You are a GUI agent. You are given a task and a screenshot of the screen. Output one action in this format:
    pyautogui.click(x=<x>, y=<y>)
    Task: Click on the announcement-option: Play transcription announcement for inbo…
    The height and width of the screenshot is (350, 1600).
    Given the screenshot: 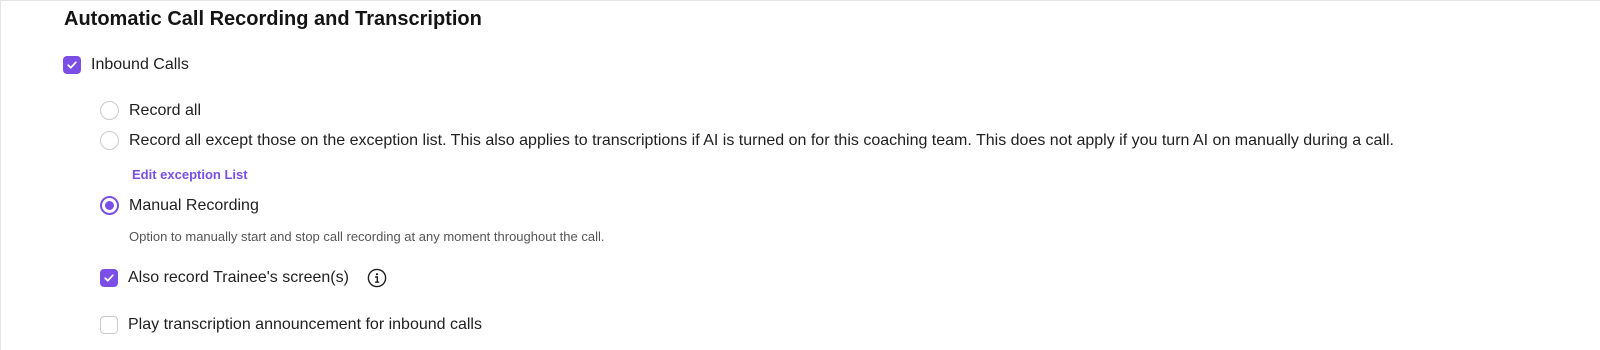 What is the action you would take?
    pyautogui.click(x=291, y=325)
    